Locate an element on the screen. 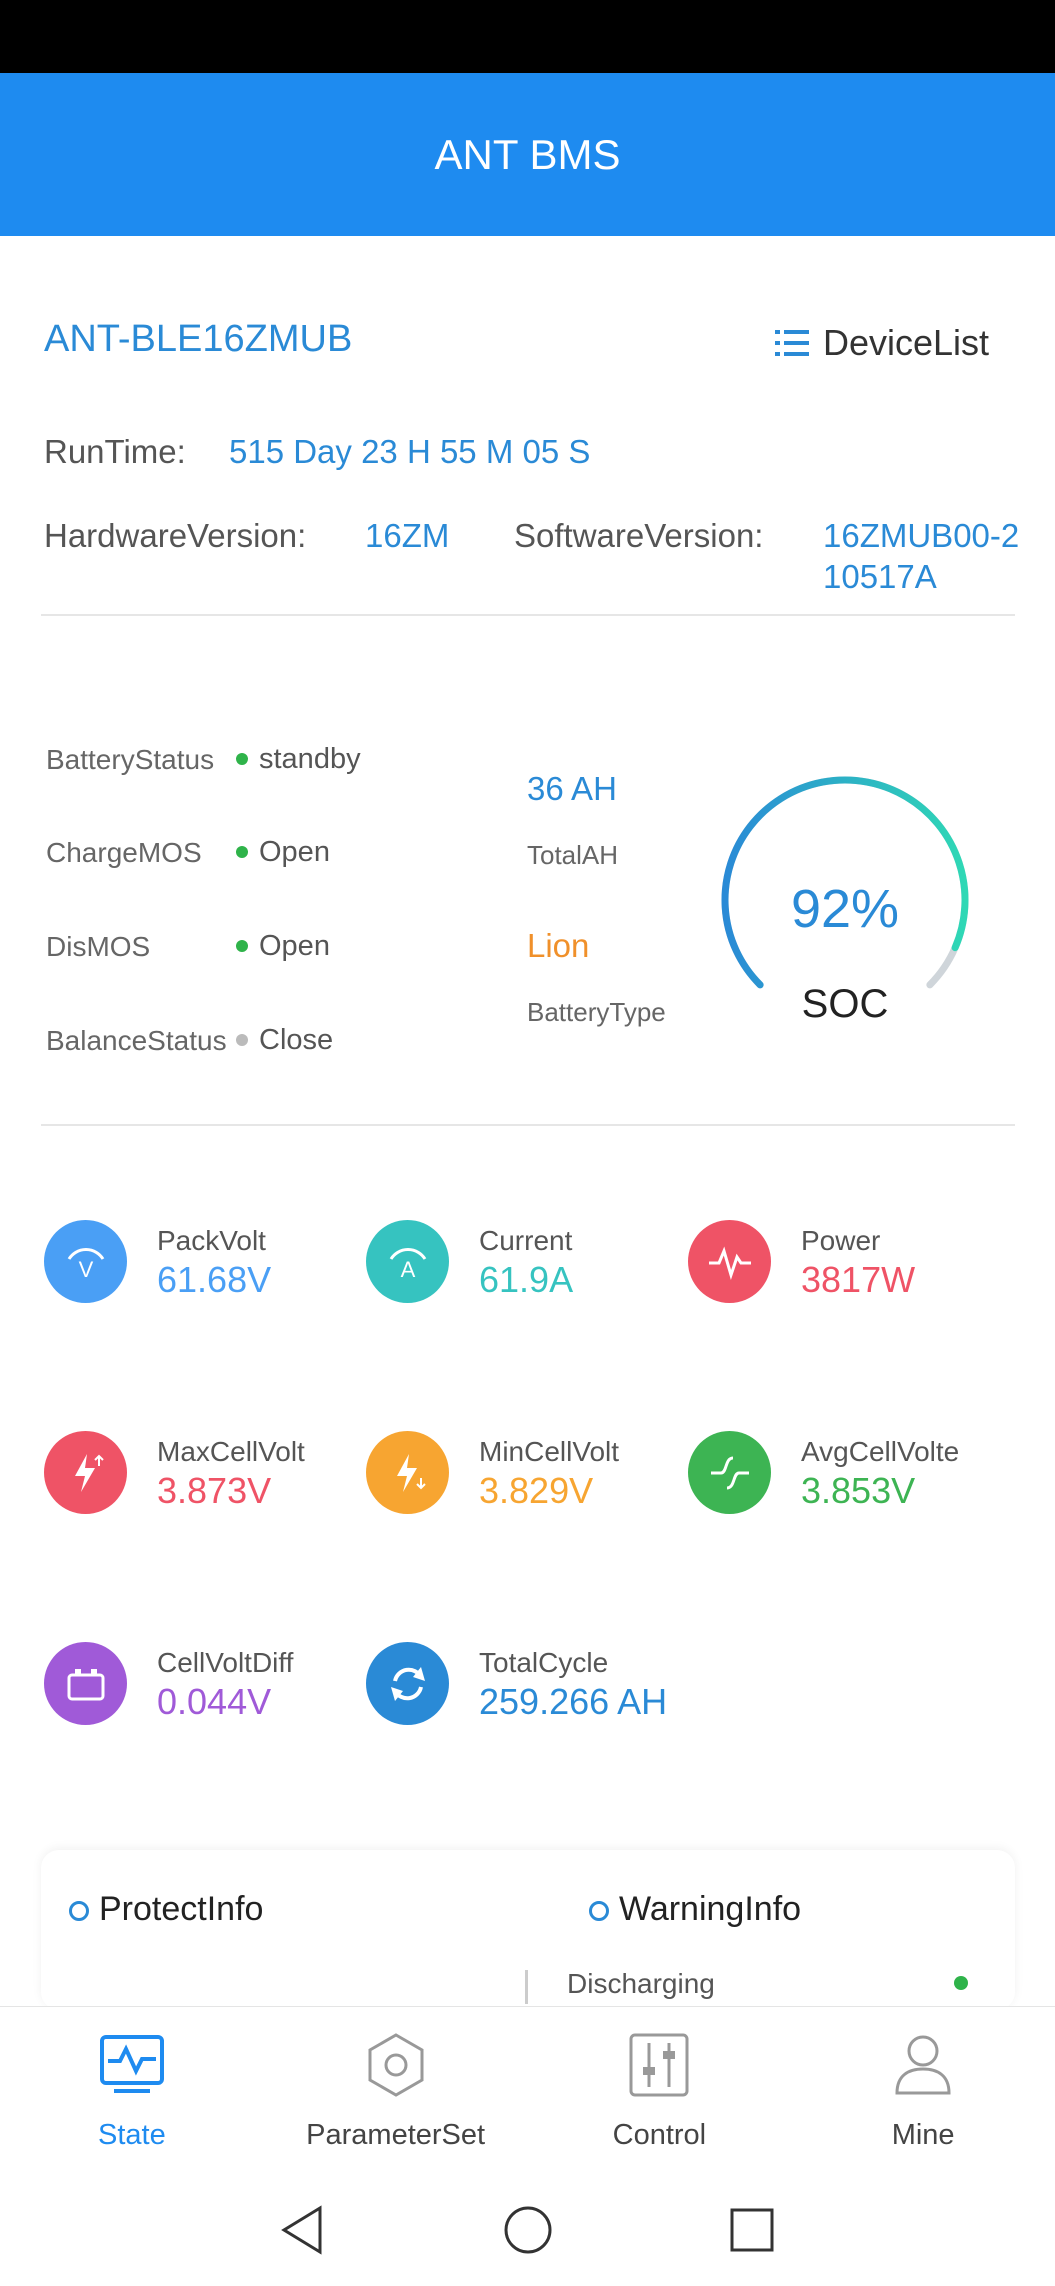 This screenshot has width=1055, height=2286. charge-mos-value: Open is located at coordinates (294, 852).